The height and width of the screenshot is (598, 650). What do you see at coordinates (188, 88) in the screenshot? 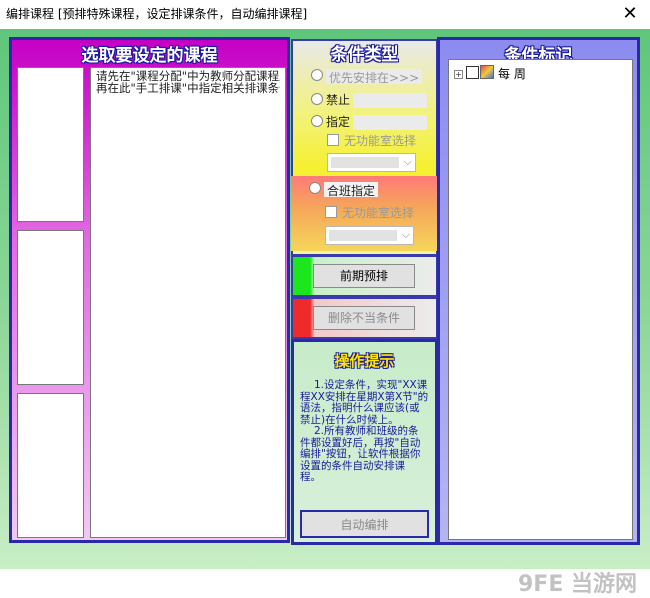
I see `hint-line-2: 再在此"手工排课"中指定相关排课条件` at bounding box center [188, 88].